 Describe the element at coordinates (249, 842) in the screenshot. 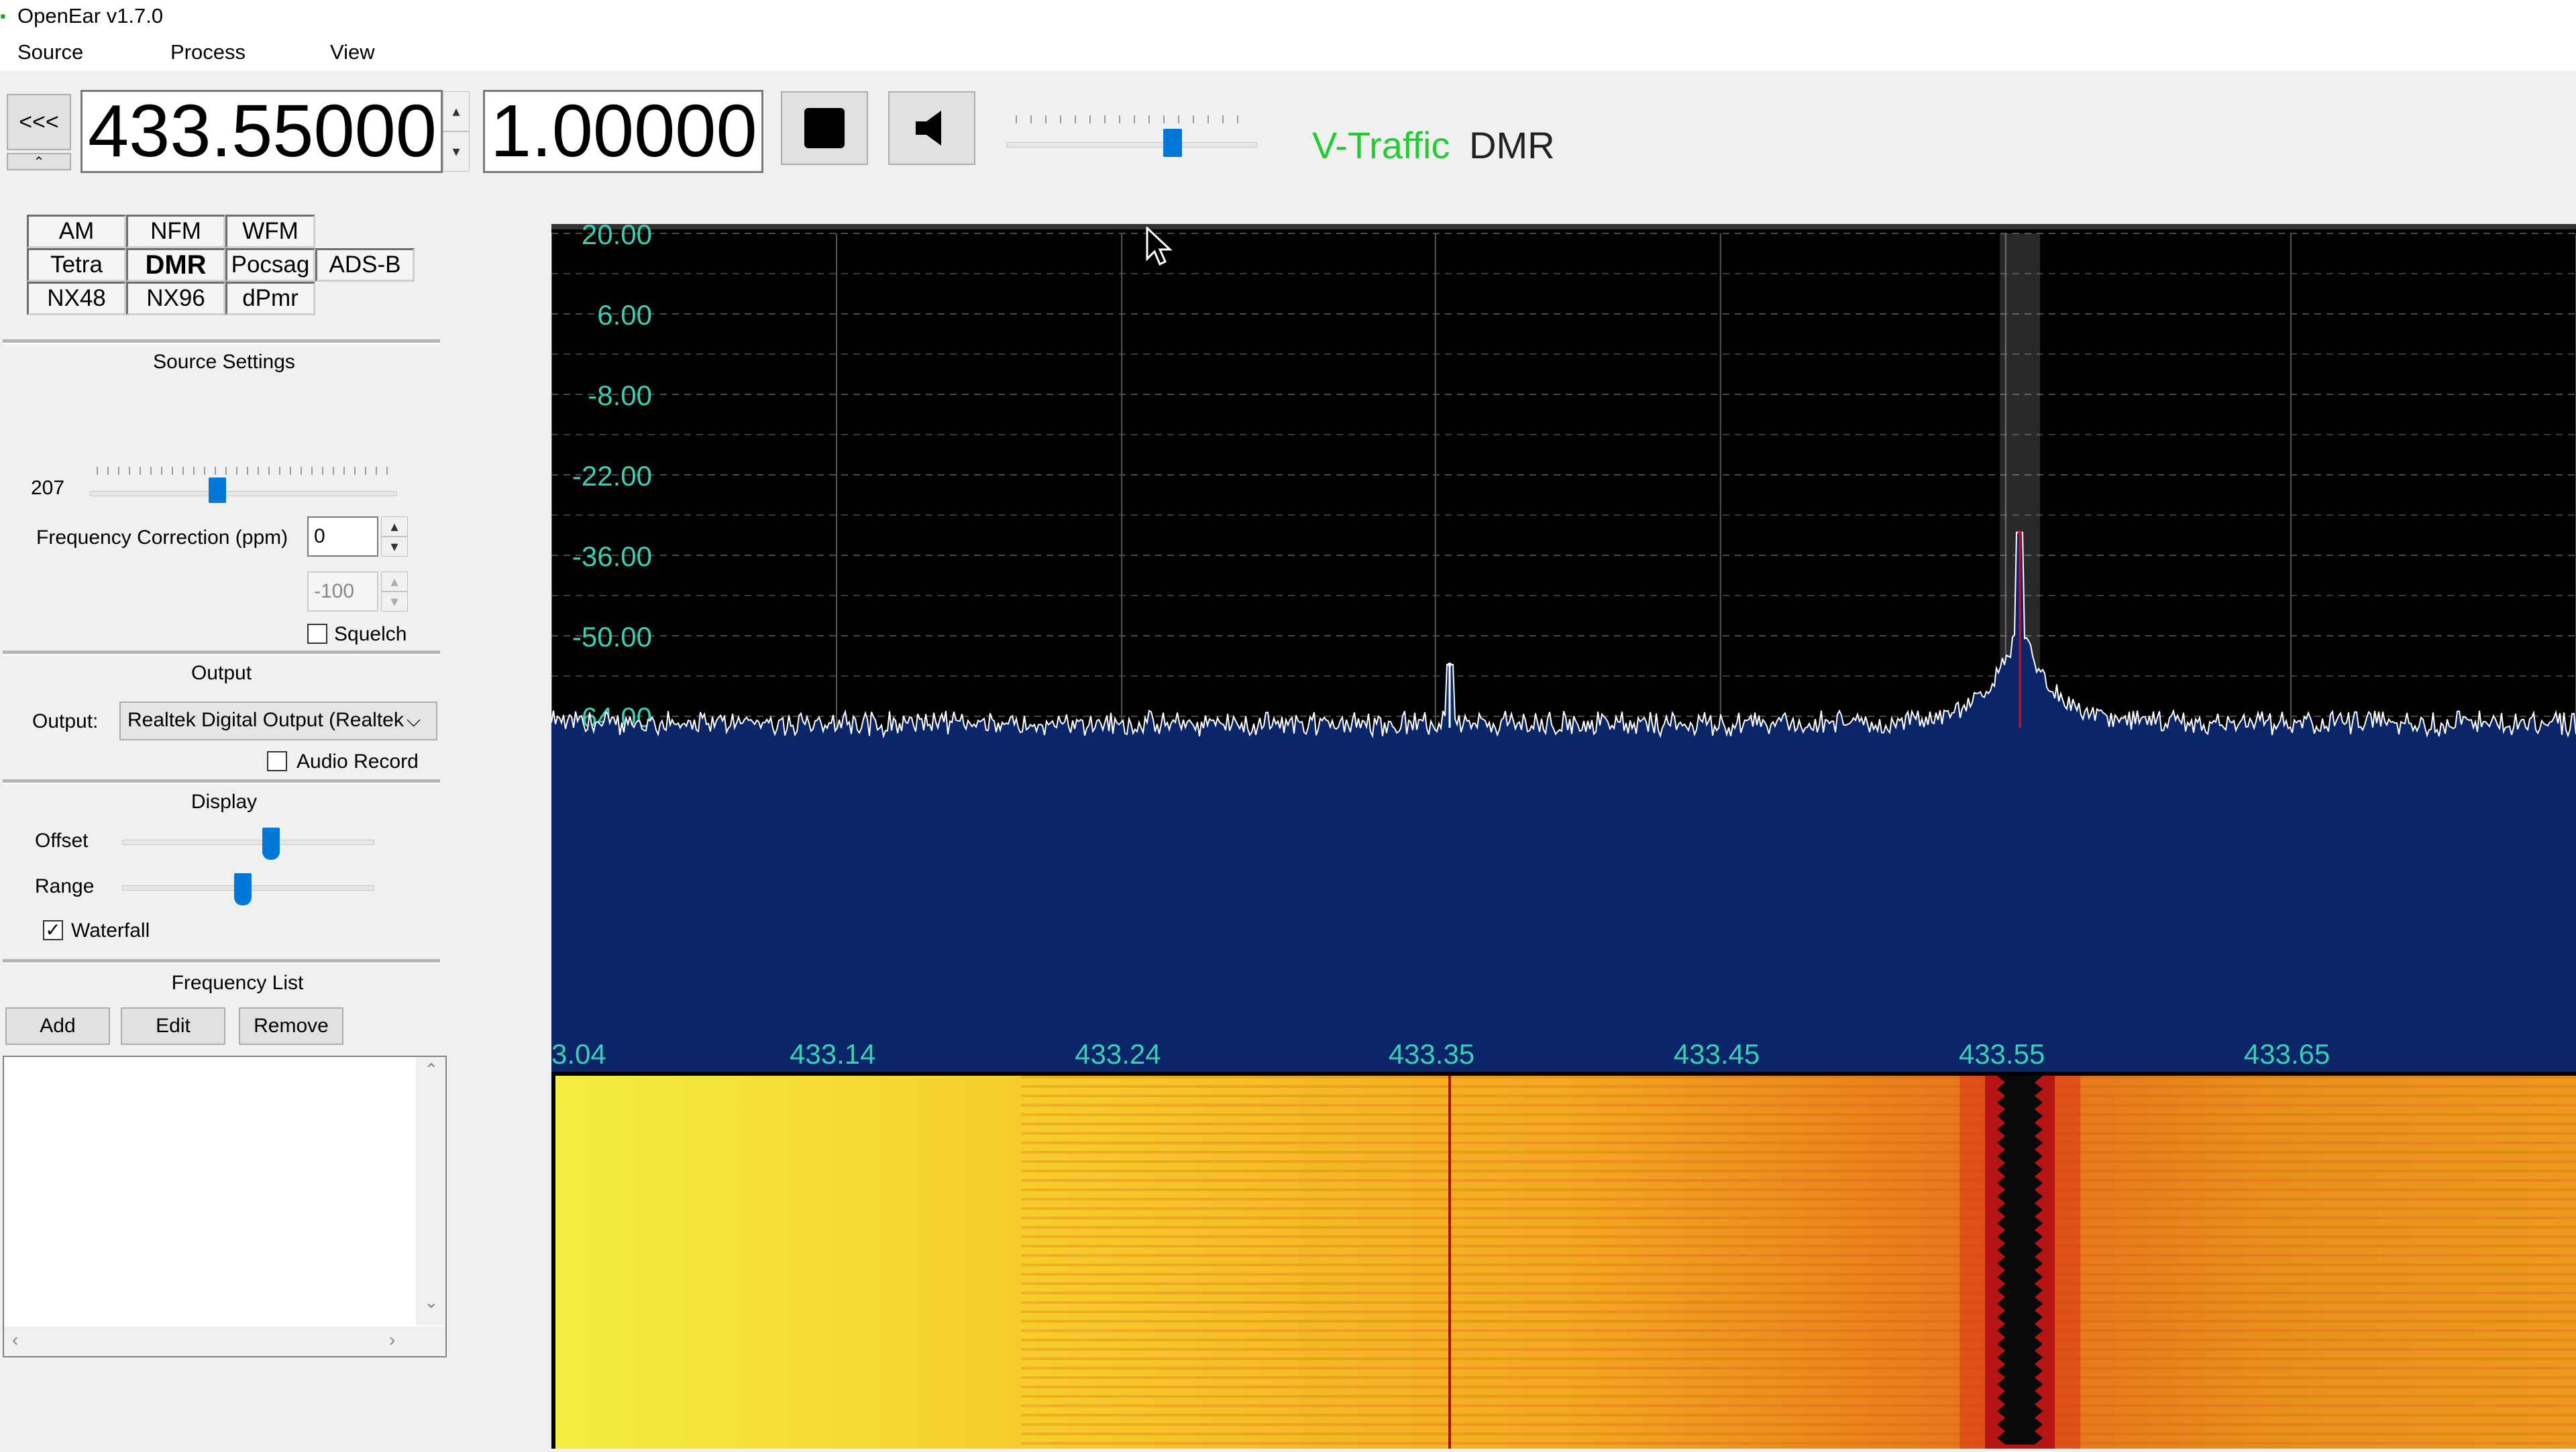

I see `offset-slider` at that location.